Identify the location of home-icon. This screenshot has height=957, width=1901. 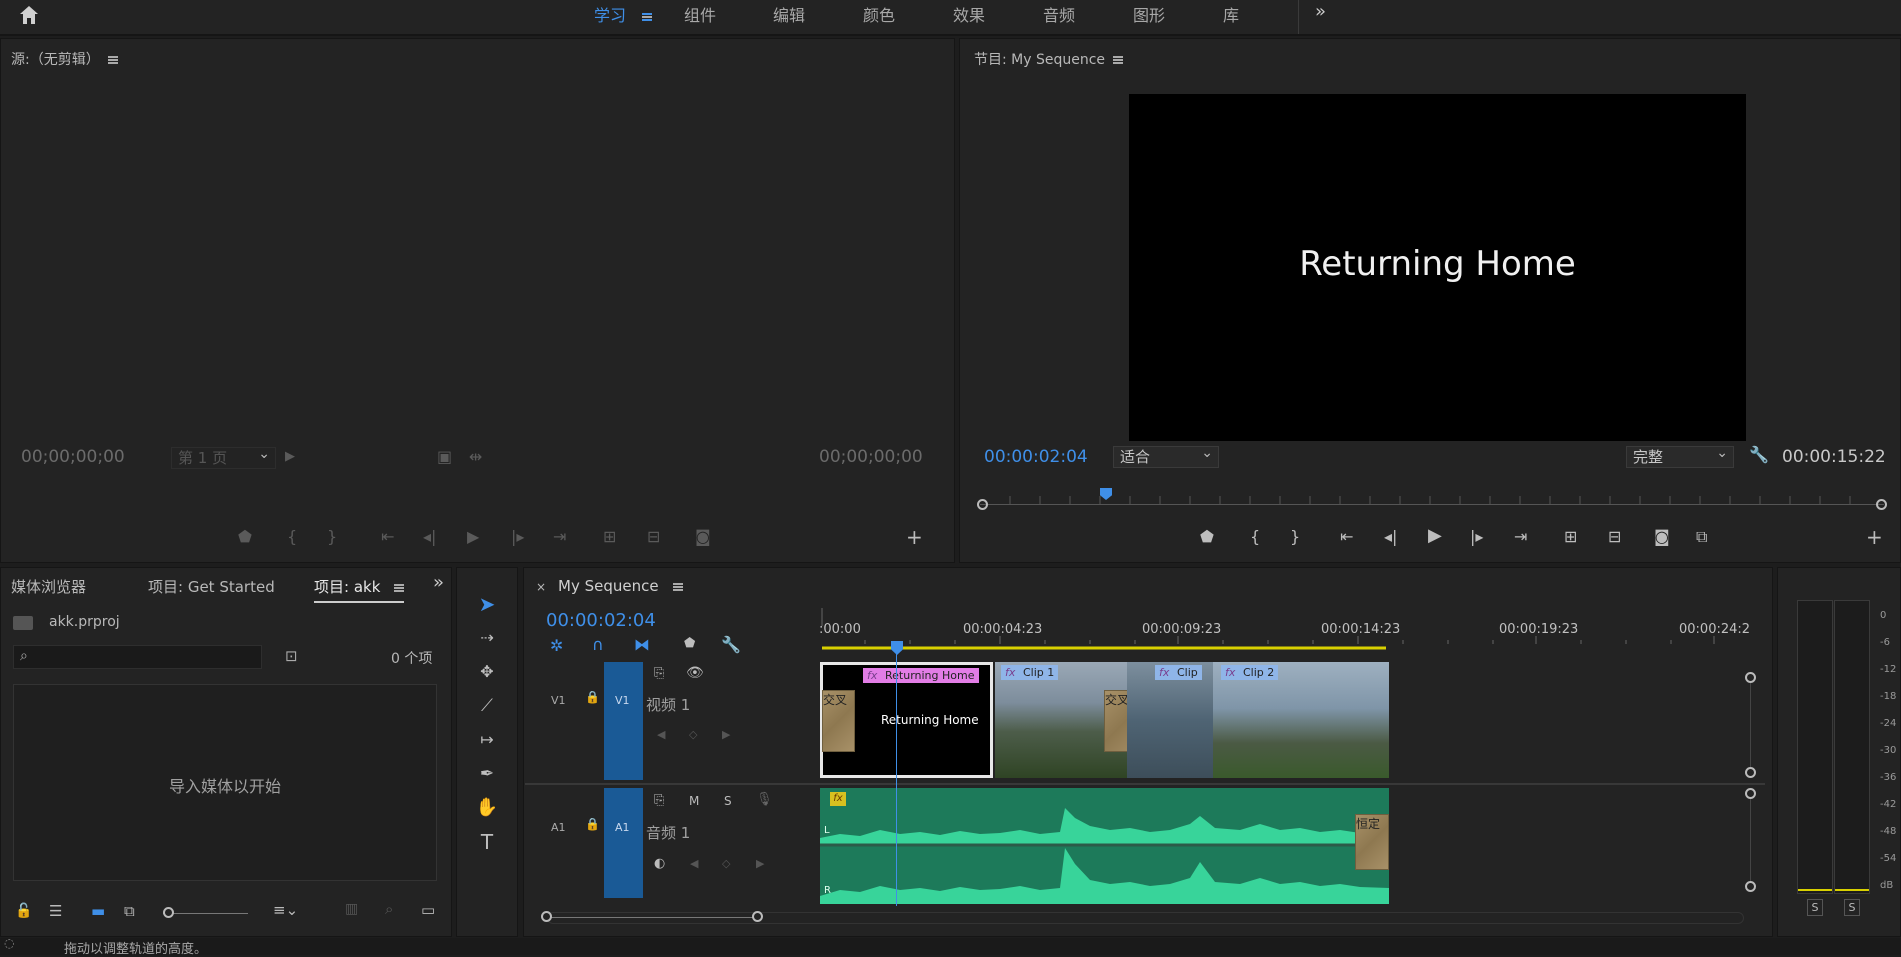
(29, 15).